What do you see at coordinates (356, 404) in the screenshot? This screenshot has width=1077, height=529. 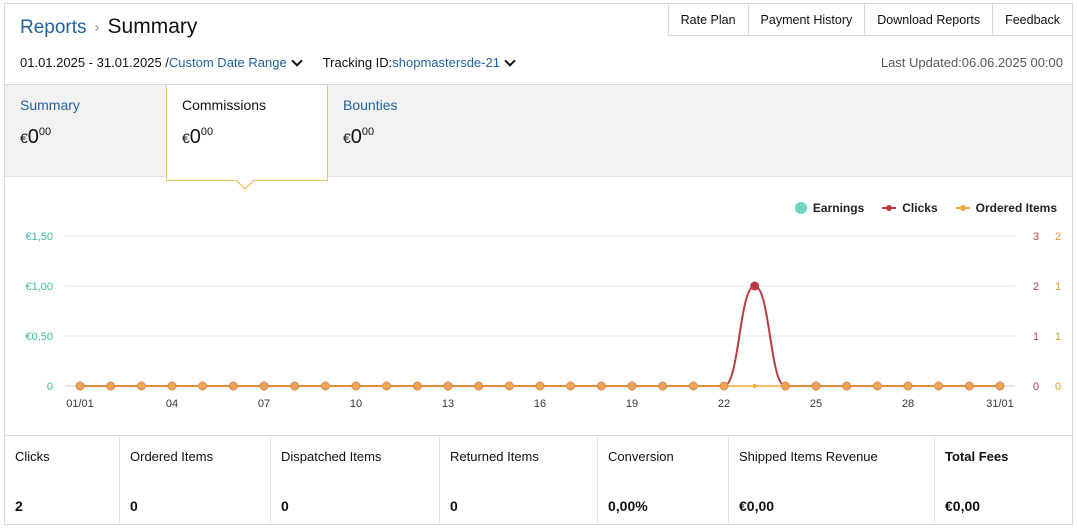 I see `x-tick-label: 10` at bounding box center [356, 404].